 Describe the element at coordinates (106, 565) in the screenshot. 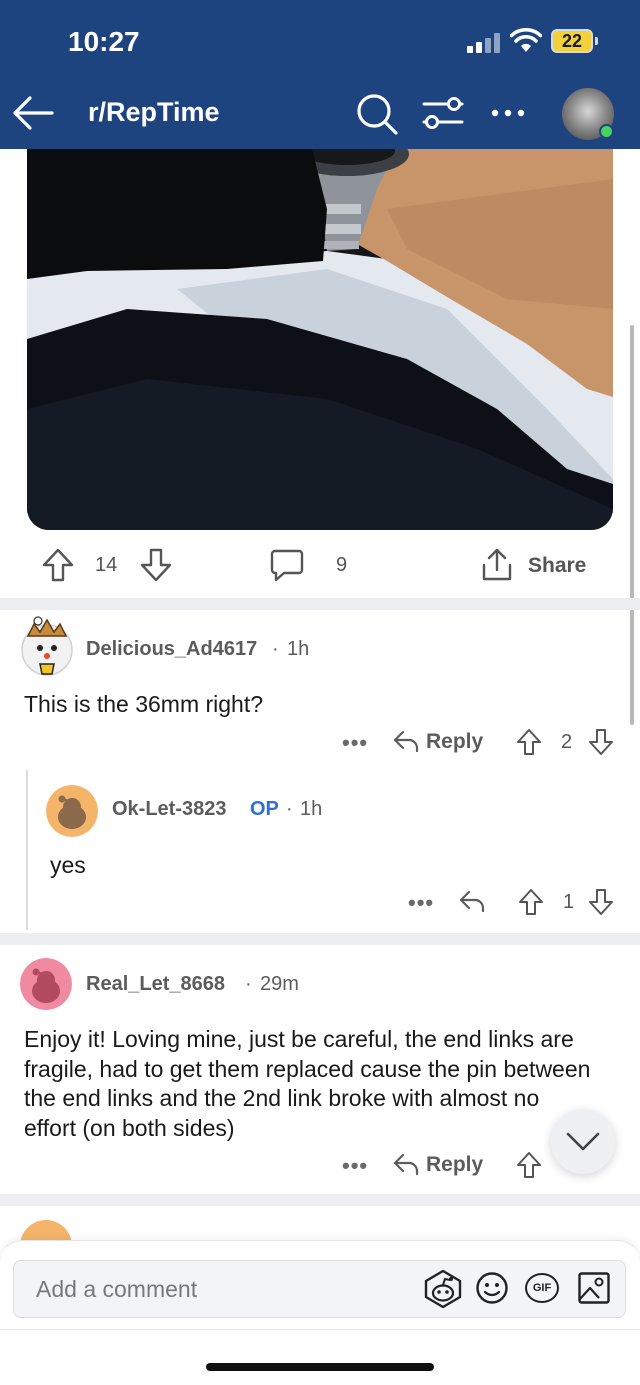

I see `post-vote-count: 14` at that location.